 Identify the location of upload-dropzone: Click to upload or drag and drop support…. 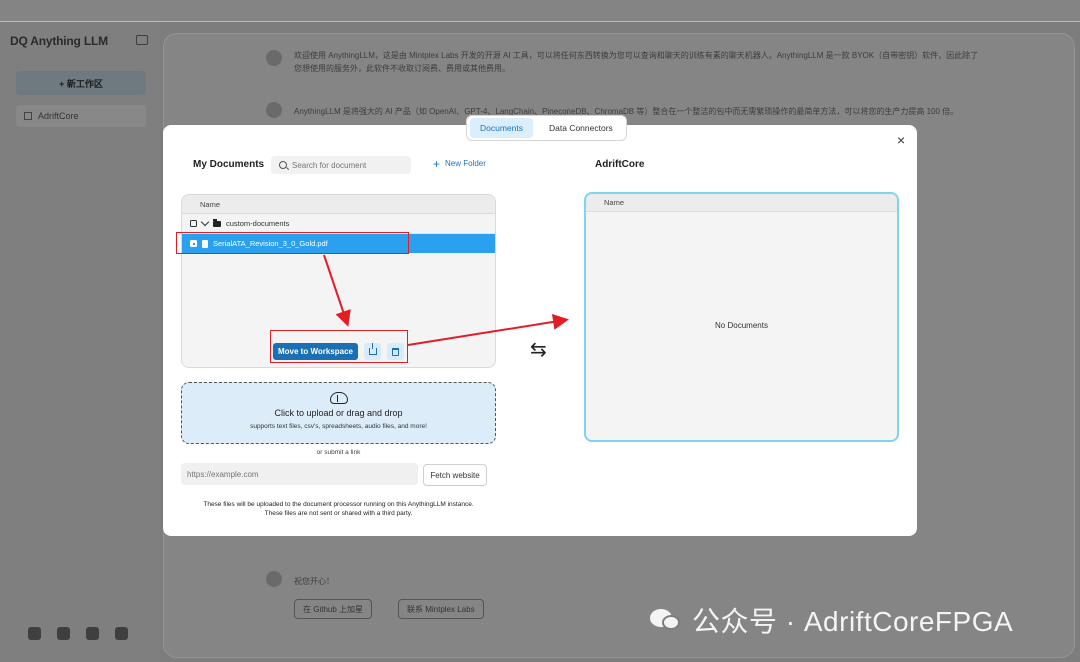
(338, 413).